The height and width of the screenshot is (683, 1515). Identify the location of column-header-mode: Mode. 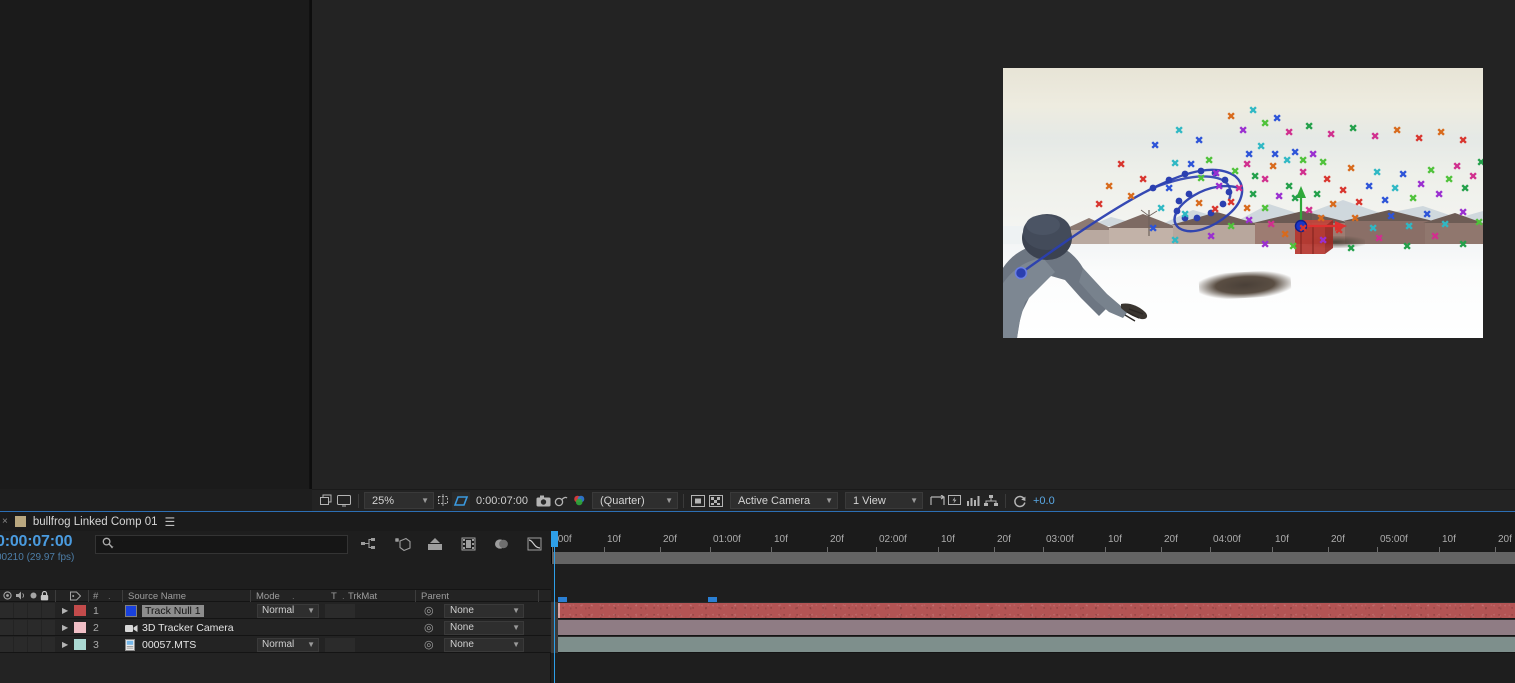
(268, 596).